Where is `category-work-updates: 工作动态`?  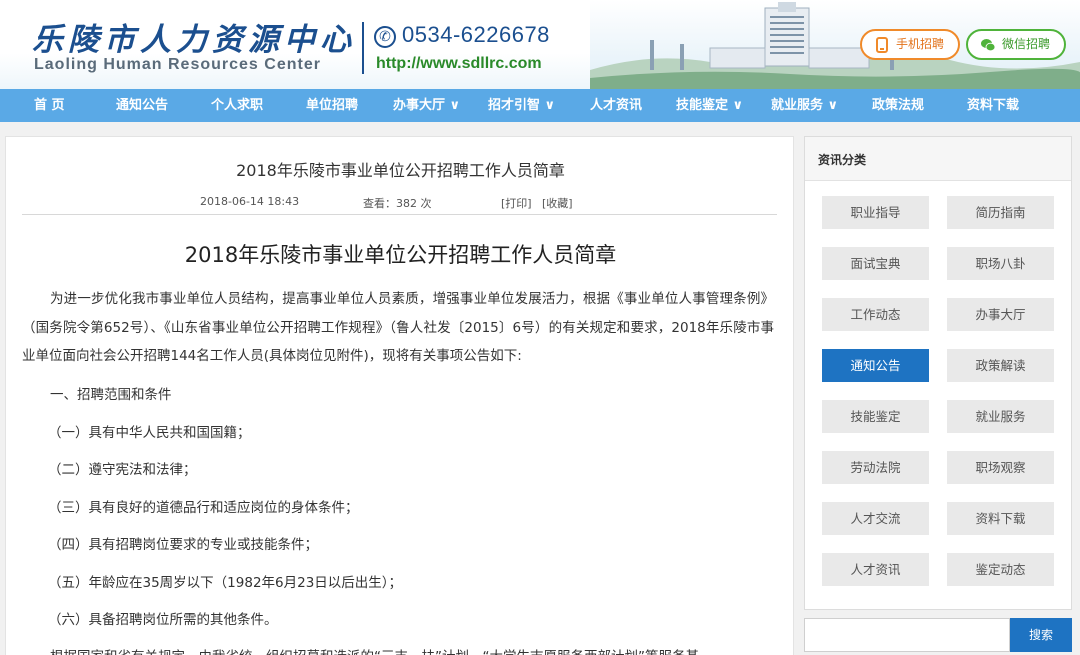
category-work-updates: 工作动态 is located at coordinates (875, 314).